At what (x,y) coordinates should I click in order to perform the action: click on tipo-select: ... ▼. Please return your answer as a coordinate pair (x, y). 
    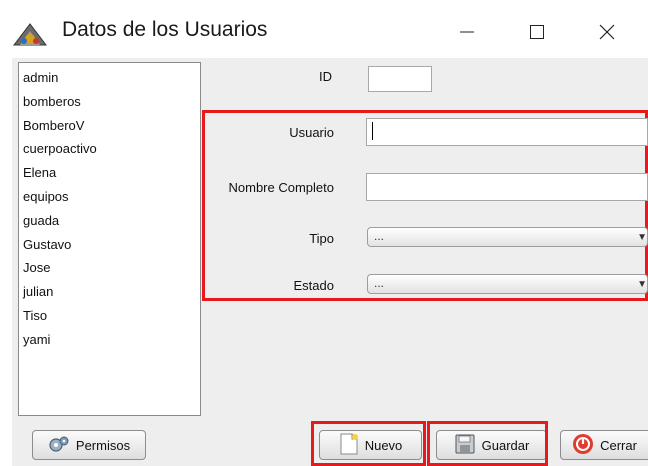
    Looking at the image, I should click on (507, 237).